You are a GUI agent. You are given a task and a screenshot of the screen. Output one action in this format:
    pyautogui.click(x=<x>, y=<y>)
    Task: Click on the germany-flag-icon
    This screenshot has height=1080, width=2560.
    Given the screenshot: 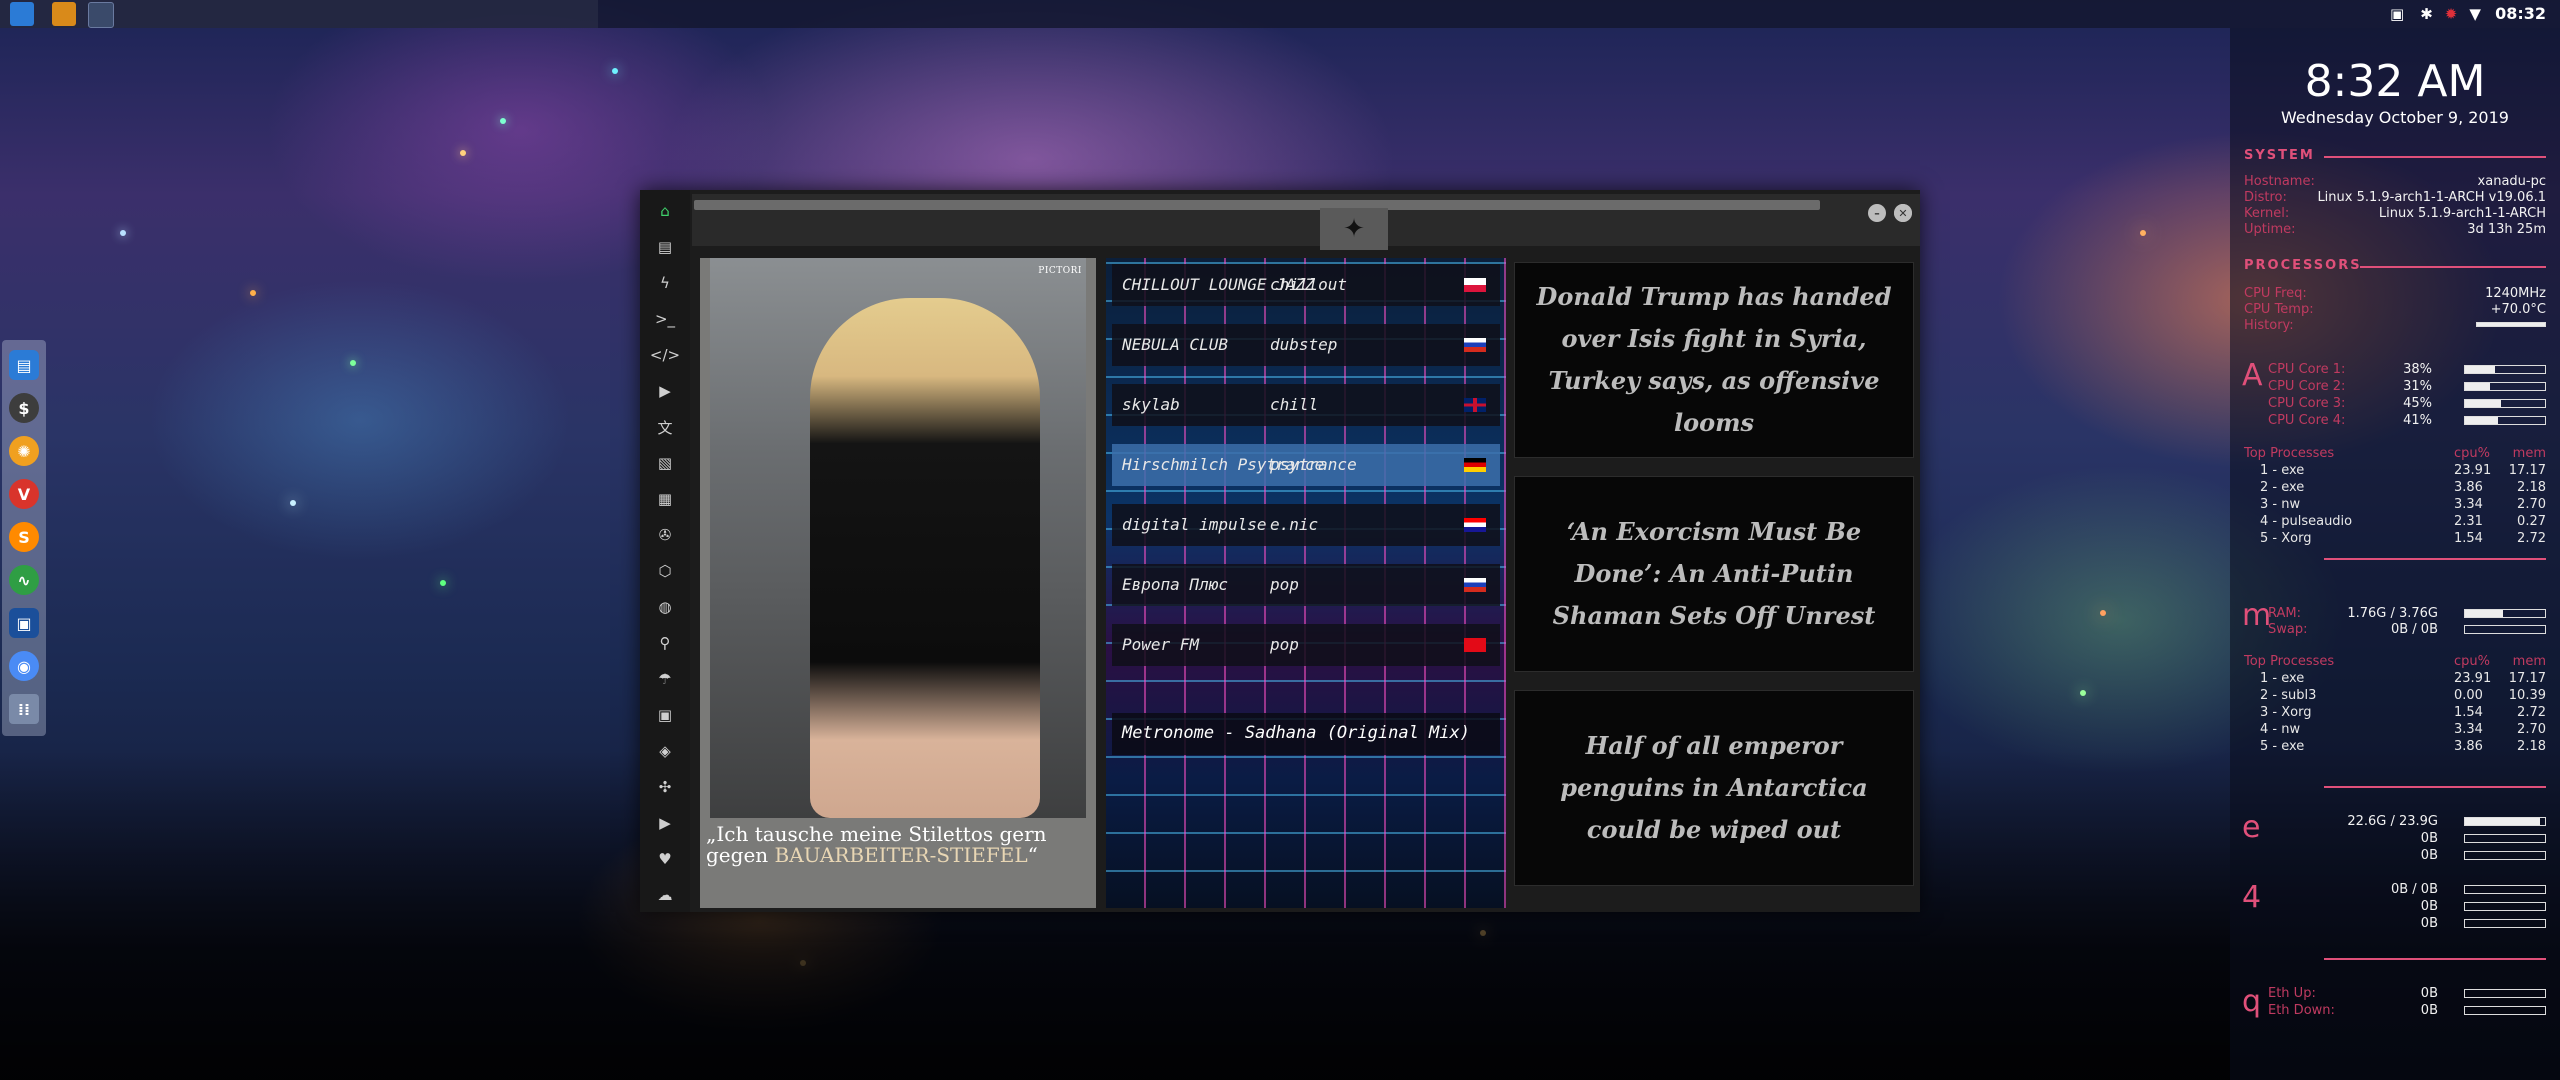 What is the action you would take?
    pyautogui.click(x=1475, y=465)
    